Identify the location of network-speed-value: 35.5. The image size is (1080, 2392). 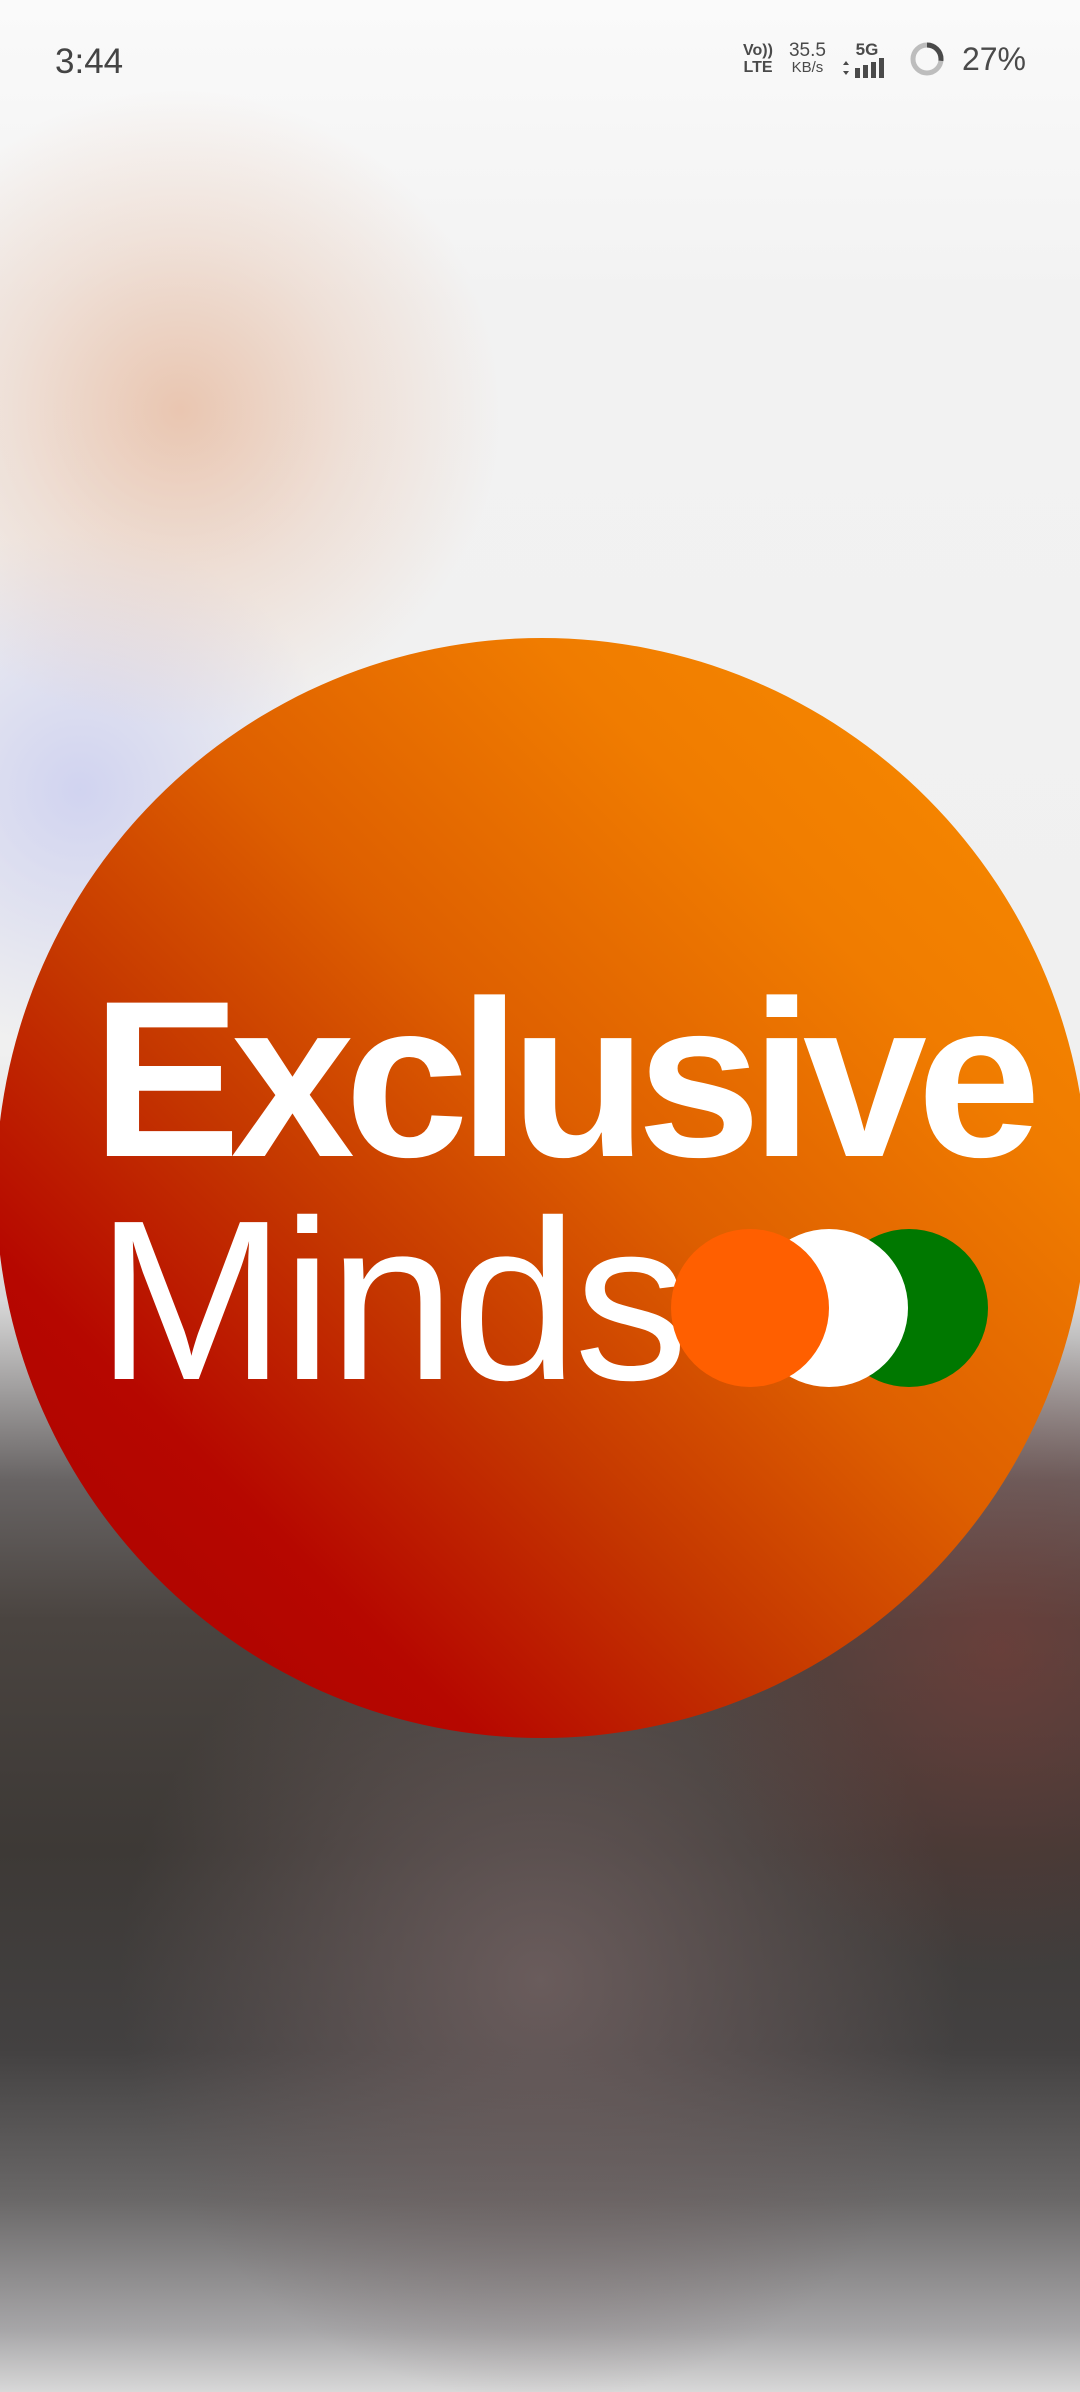
(807, 50).